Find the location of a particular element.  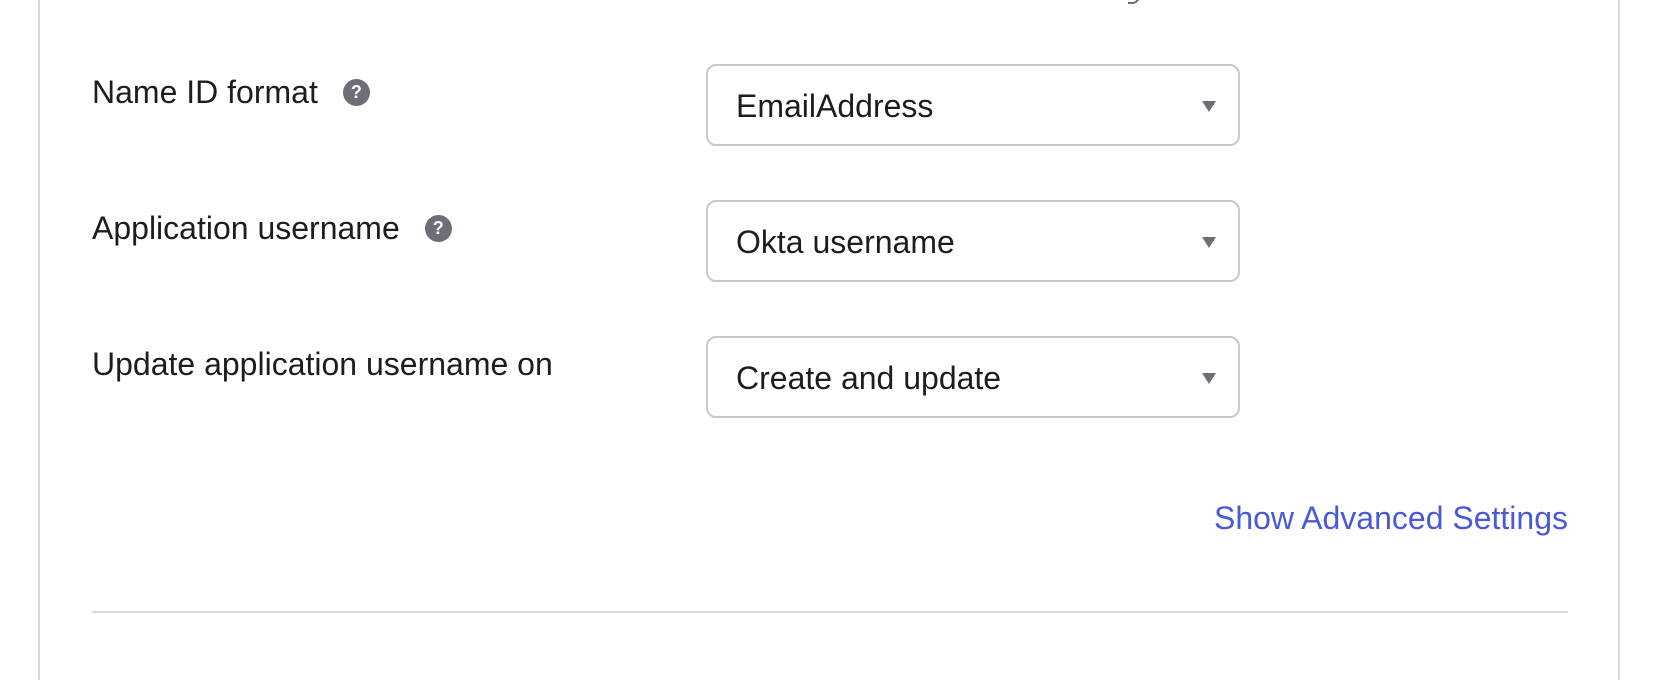

field-label-container: Application username ? is located at coordinates (272, 228).